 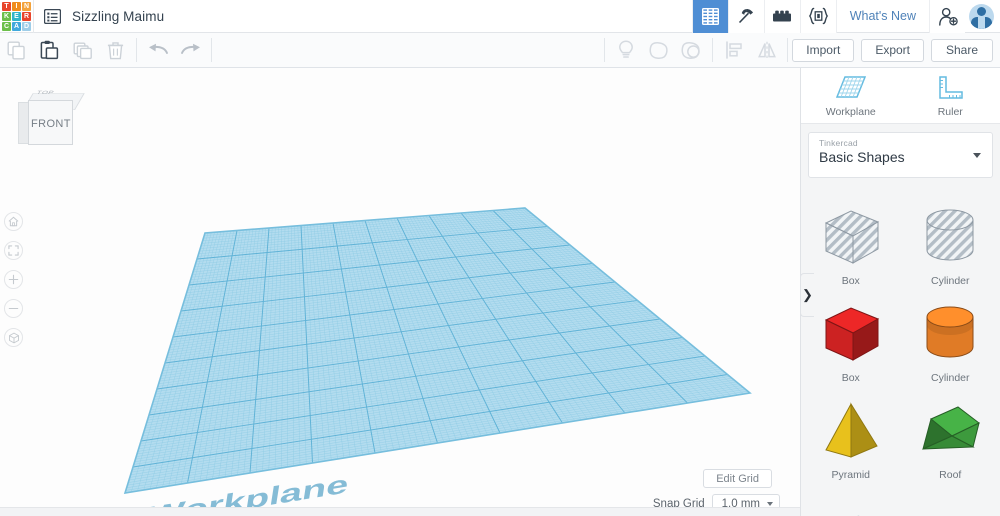 I want to click on home-view-button, so click(x=13, y=221).